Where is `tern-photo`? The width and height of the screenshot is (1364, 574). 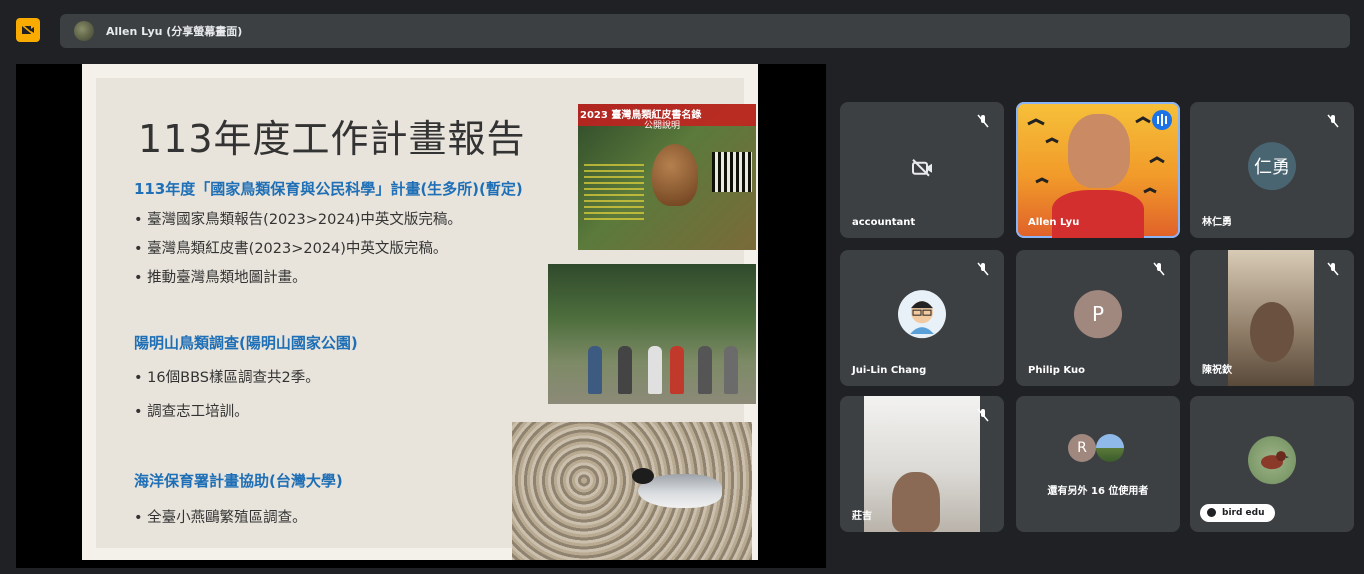
tern-photo is located at coordinates (632, 491).